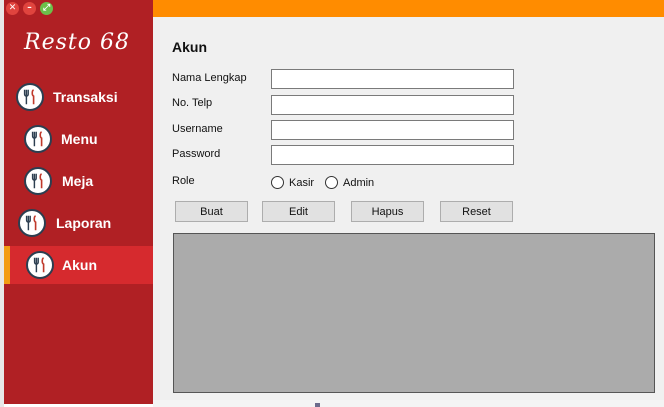  What do you see at coordinates (387, 211) in the screenshot?
I see `delete-button: Hapus` at bounding box center [387, 211].